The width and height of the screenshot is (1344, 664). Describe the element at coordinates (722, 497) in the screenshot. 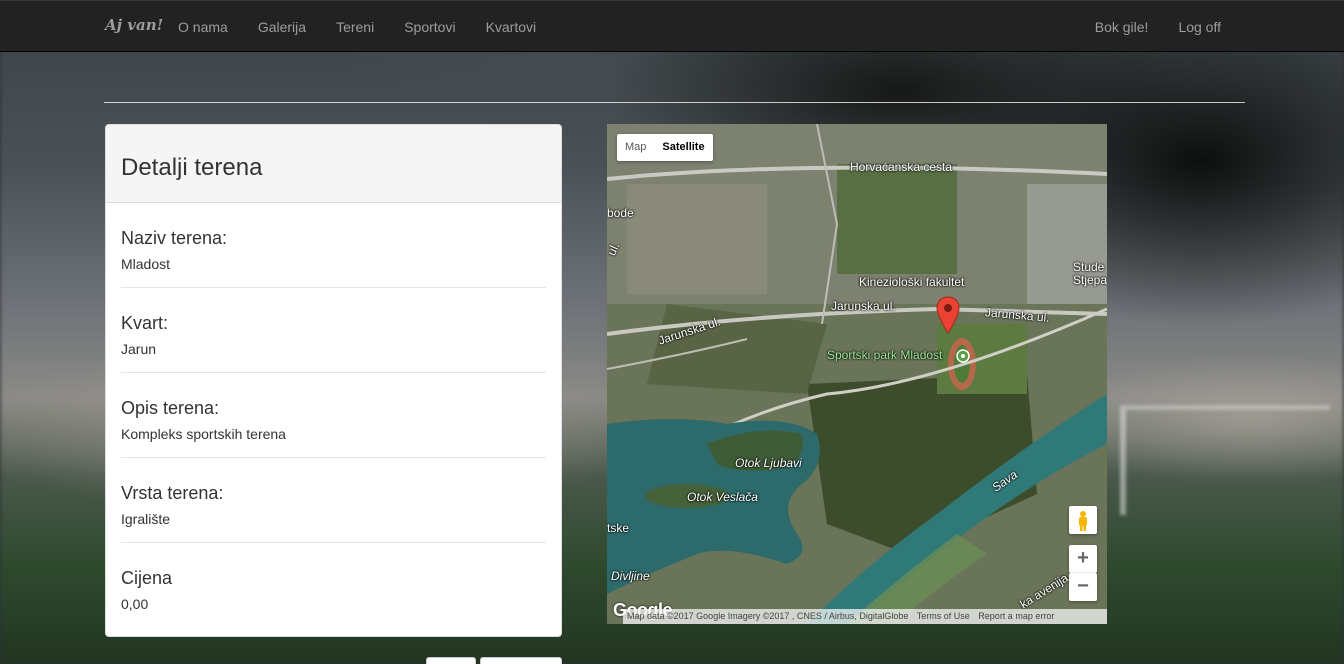

I see `map-label-otok-veslaca: Otok Veslača` at that location.